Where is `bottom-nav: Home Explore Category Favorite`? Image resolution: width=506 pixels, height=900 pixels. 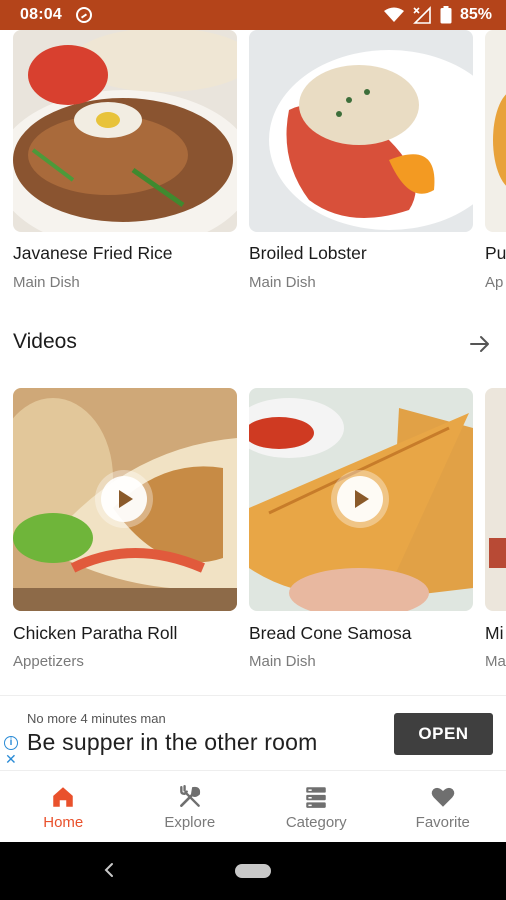
bottom-nav: Home Explore Category Favorite is located at coordinates (253, 807).